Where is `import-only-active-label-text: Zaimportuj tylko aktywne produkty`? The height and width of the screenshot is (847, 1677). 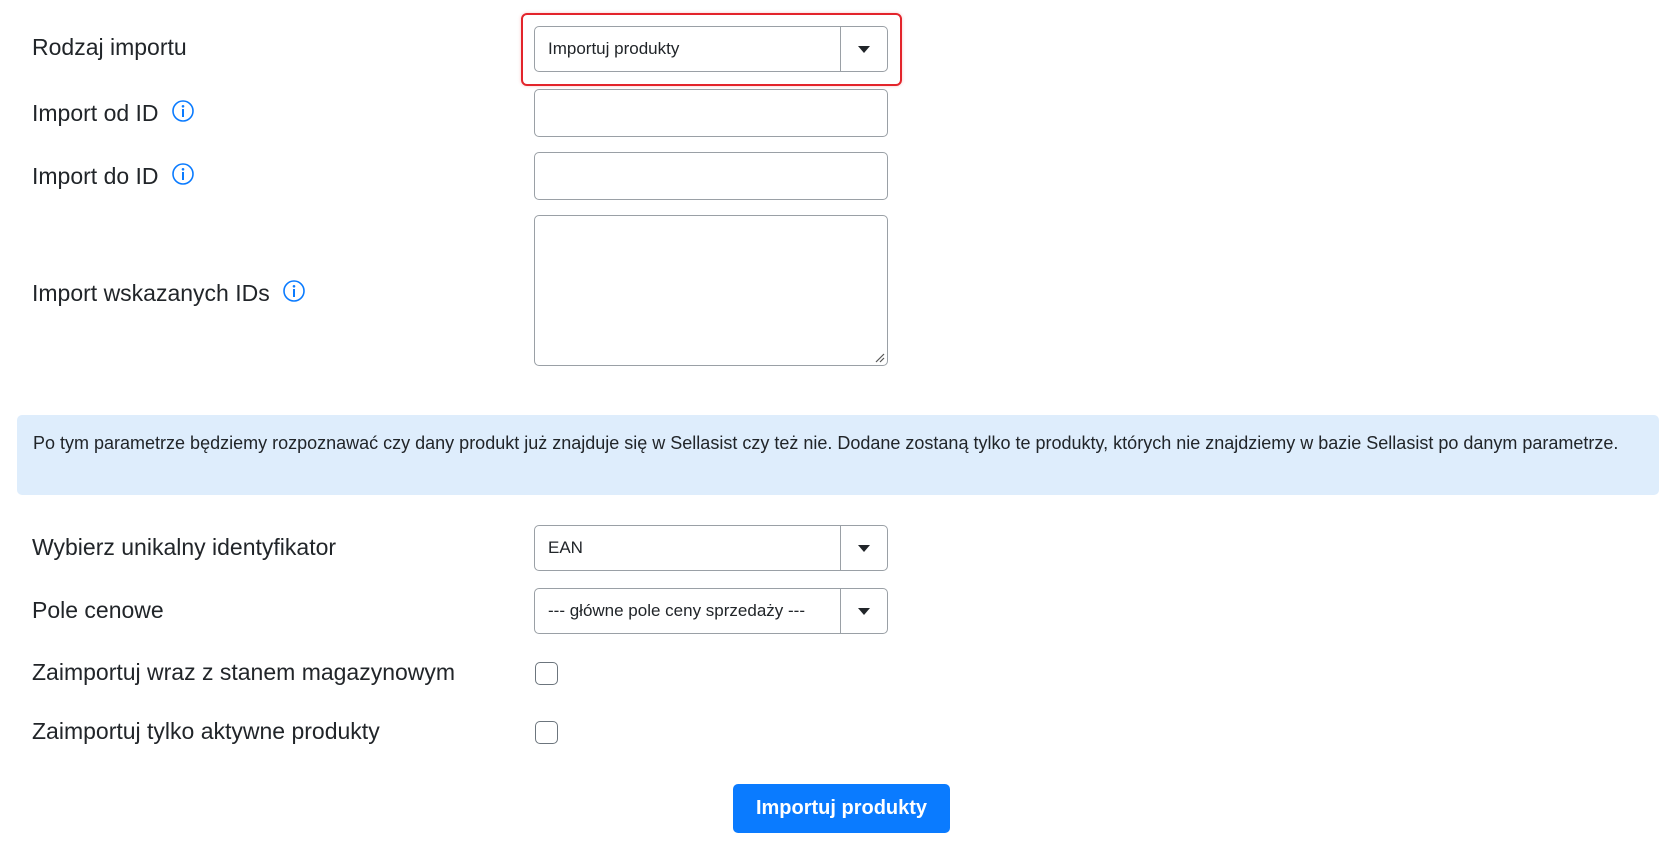 import-only-active-label-text: Zaimportuj tylko aktywne produkty is located at coordinates (206, 731).